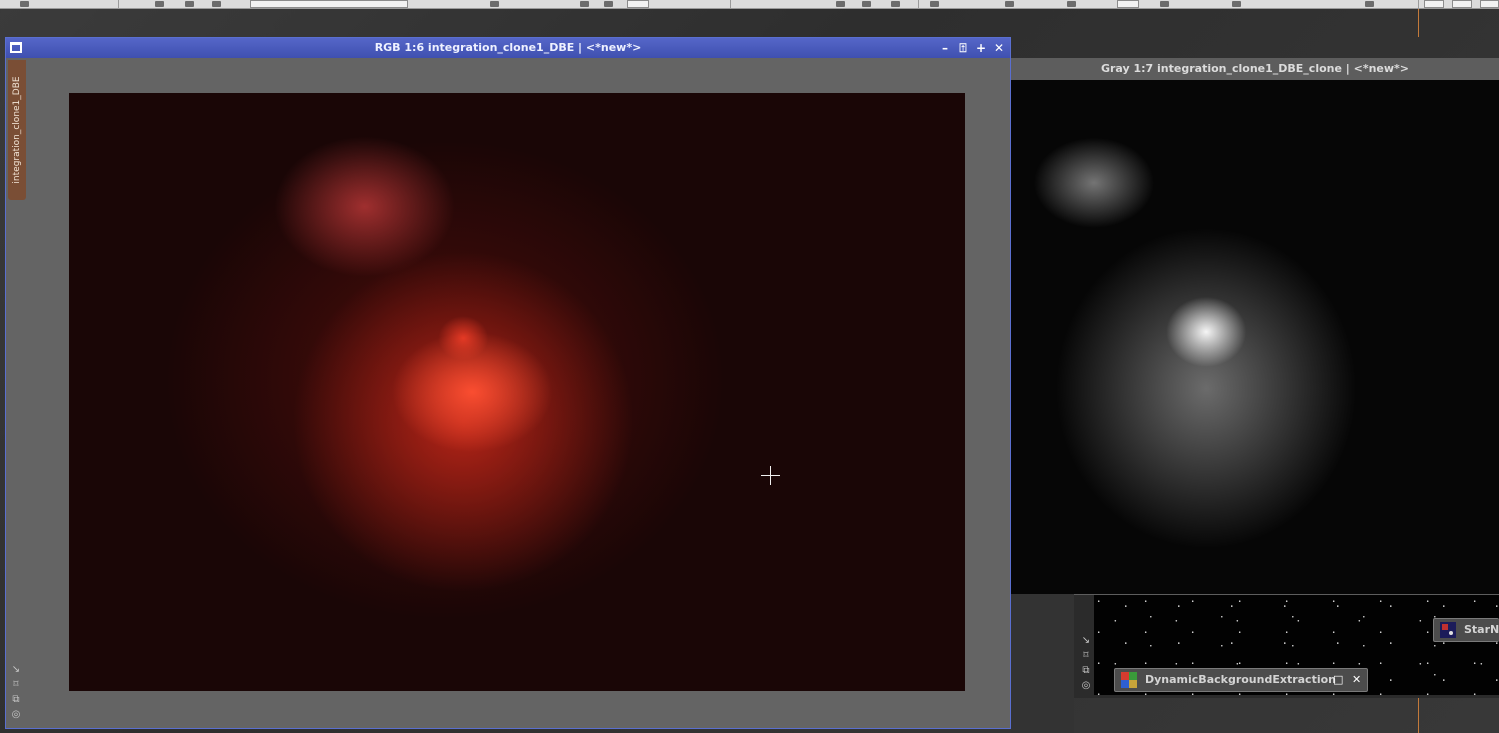 The height and width of the screenshot is (733, 1499). I want to click on window-title-bar: RGB 1:6 integration_clone1_DBE | <*new*>, so click(508, 48).